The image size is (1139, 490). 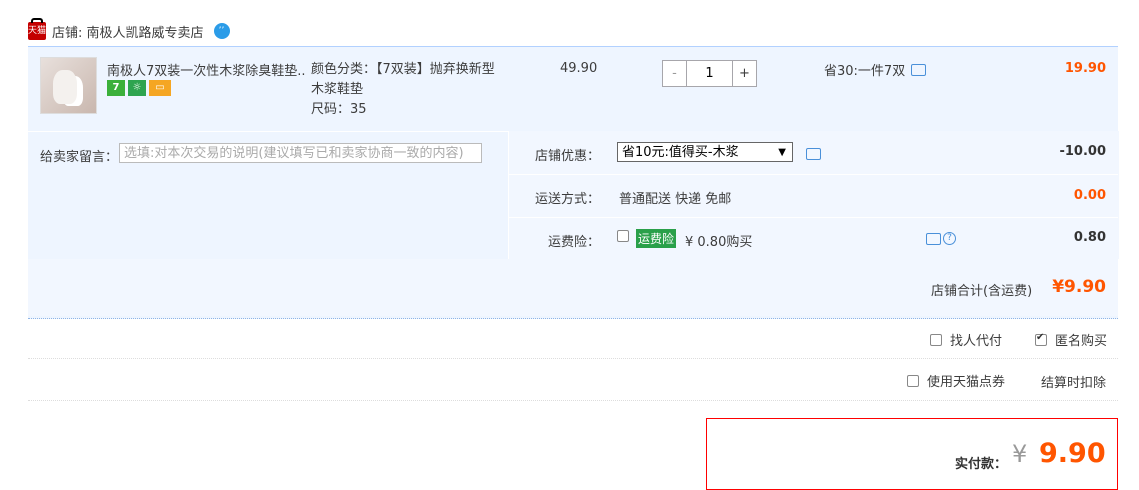 I want to click on item-sku: 颜色分类：【7双装】抛弃换新型 木浆鞋垫 尺码：35, so click(x=416, y=90).